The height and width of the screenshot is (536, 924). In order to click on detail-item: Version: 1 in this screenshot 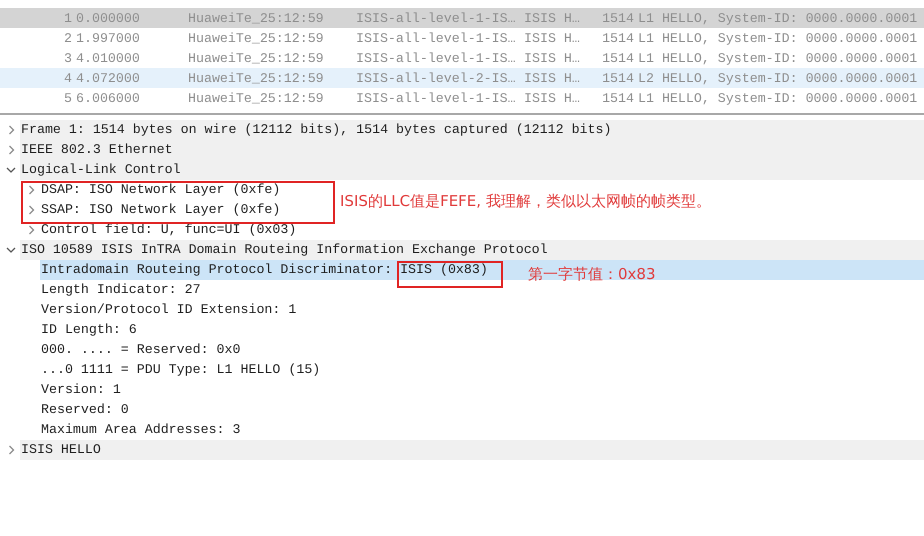, I will do `click(80, 390)`.